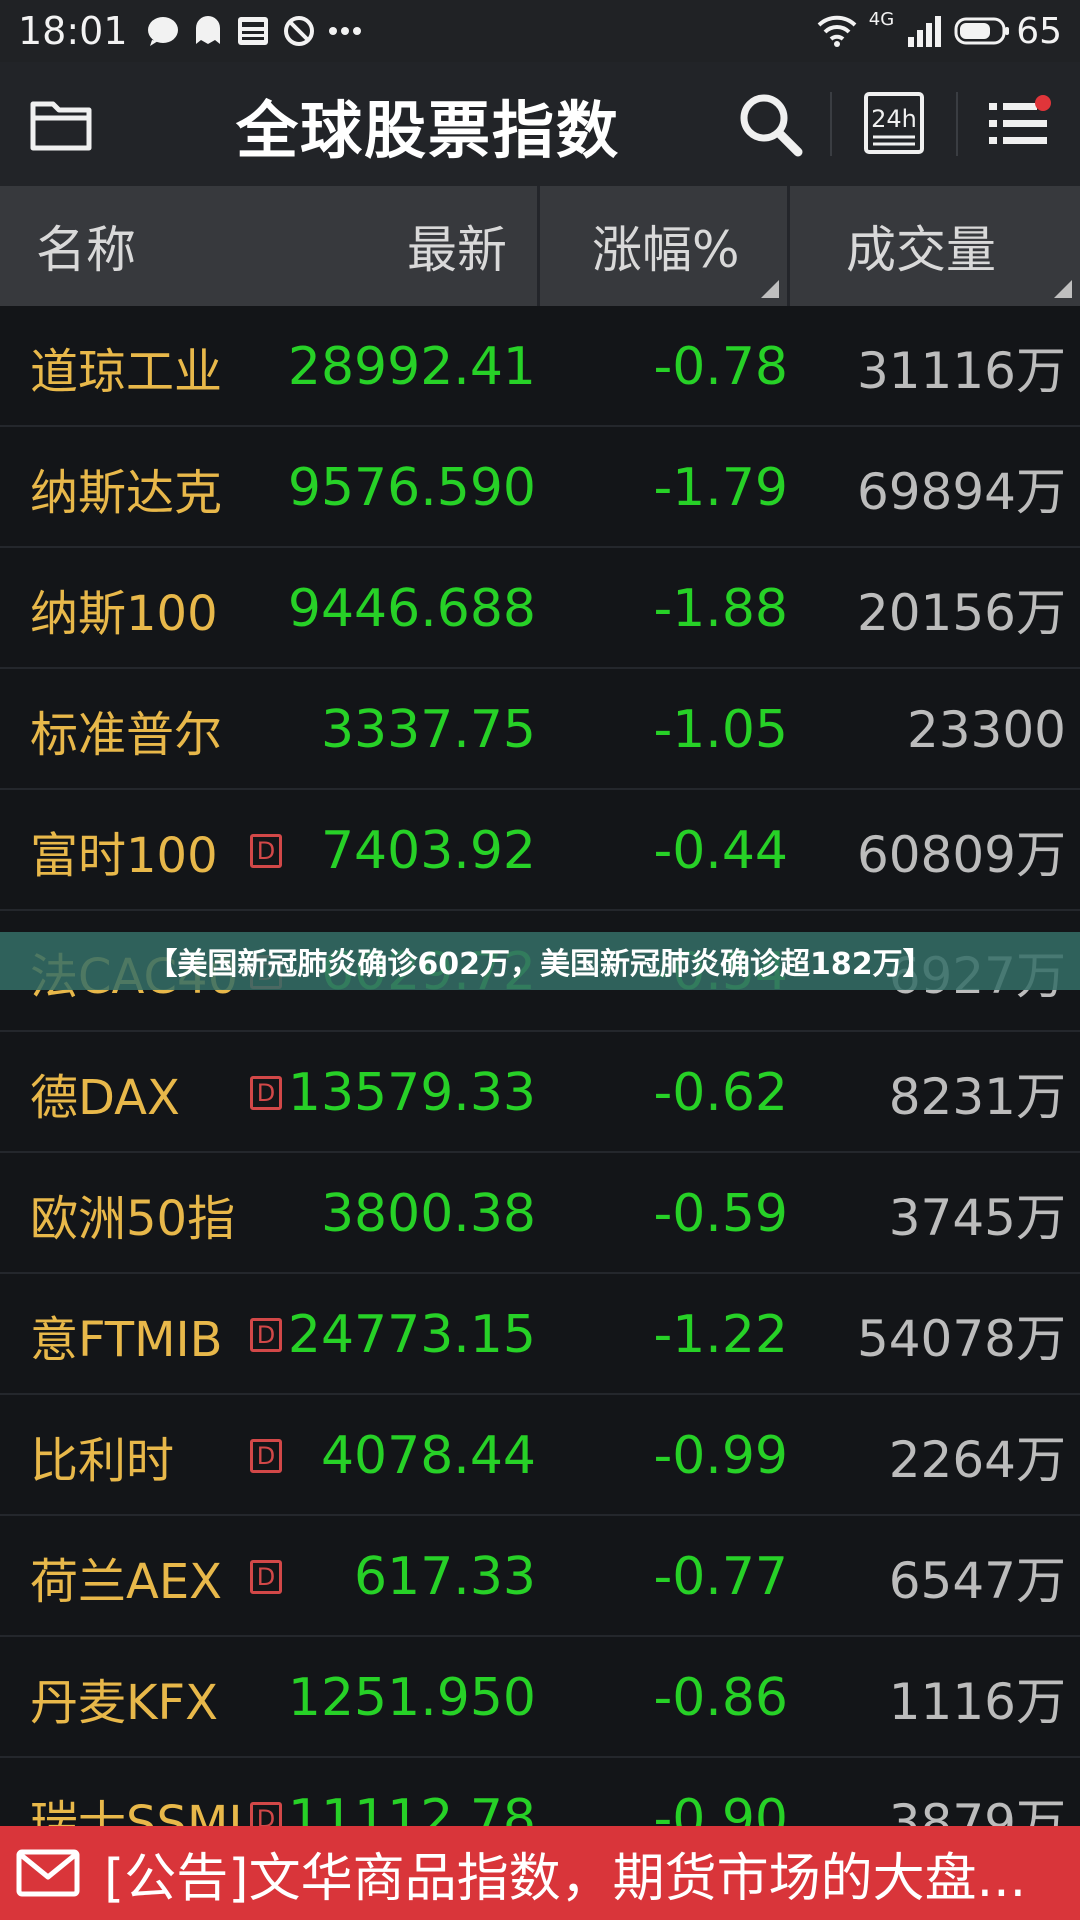  What do you see at coordinates (540, 487) in the screenshot?
I see `table-row: 纳斯达克 9576.590 -1.79 69894万` at bounding box center [540, 487].